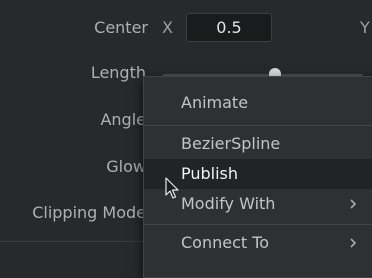 The image size is (372, 278). Describe the element at coordinates (258, 103) in the screenshot. I see `menu-item-animate: Animate` at that location.